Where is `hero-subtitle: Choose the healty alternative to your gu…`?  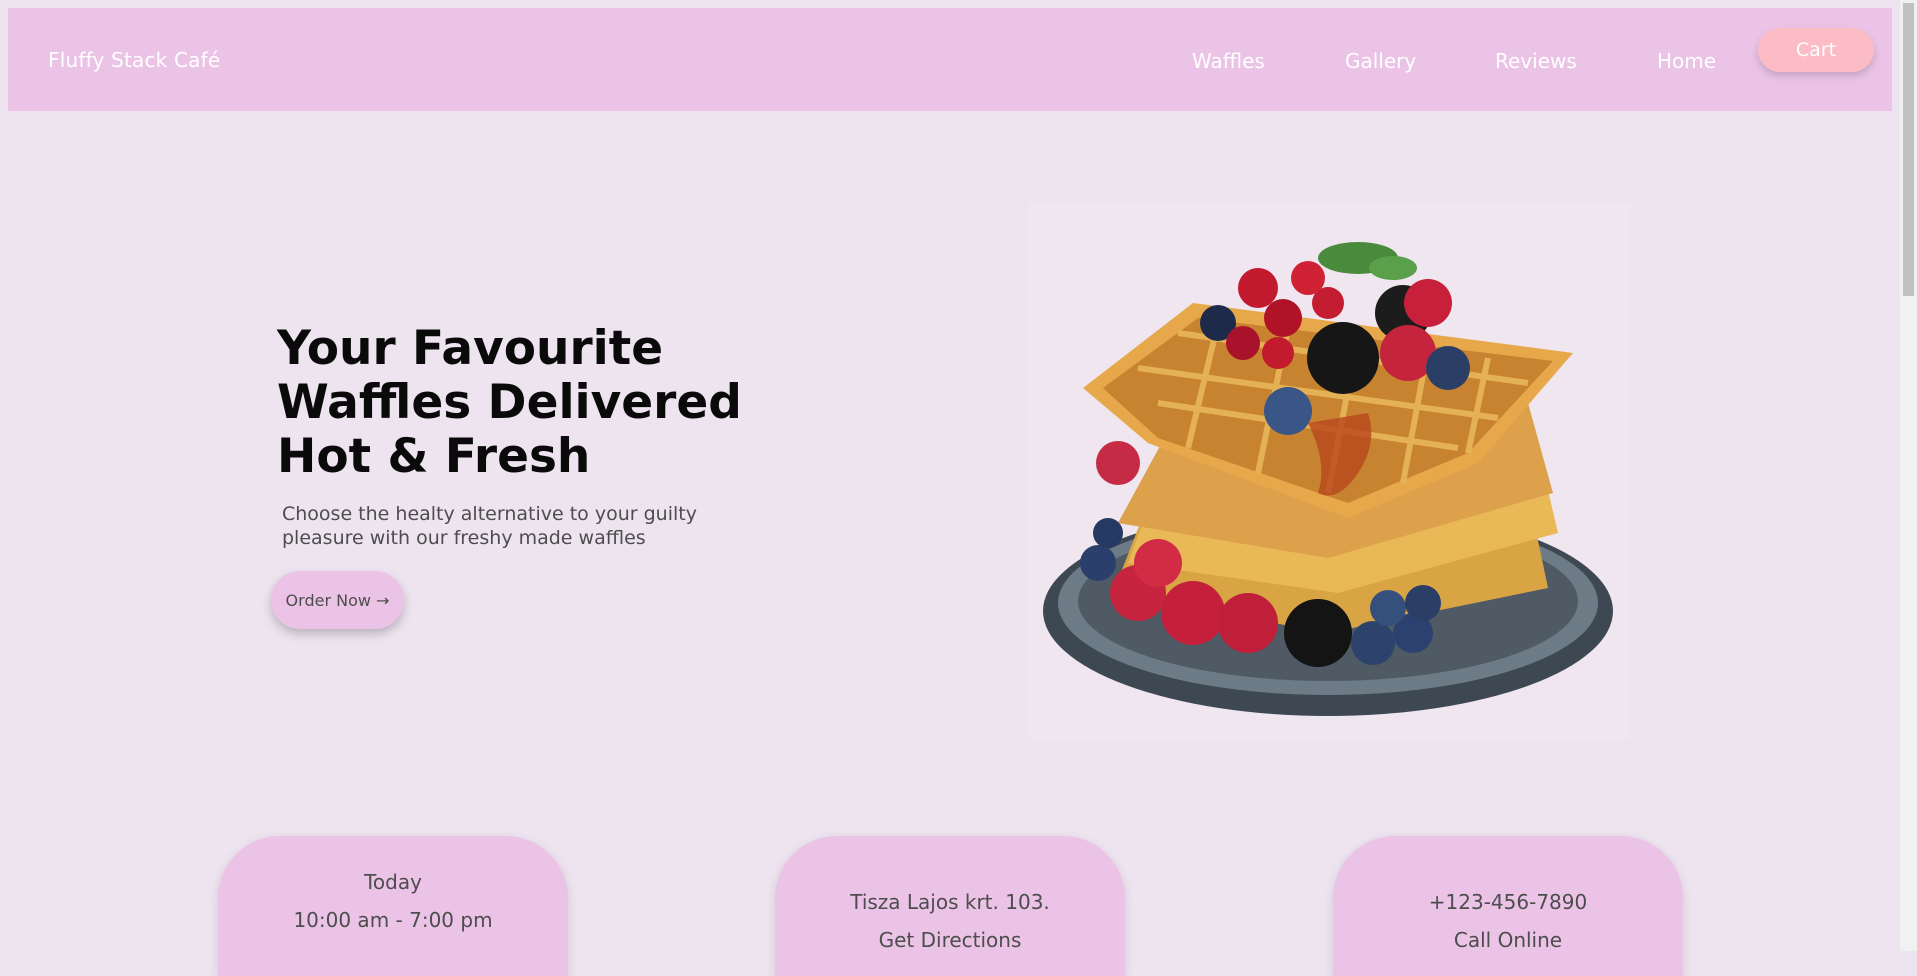 hero-subtitle: Choose the healty alternative to your gu… is located at coordinates (512, 526).